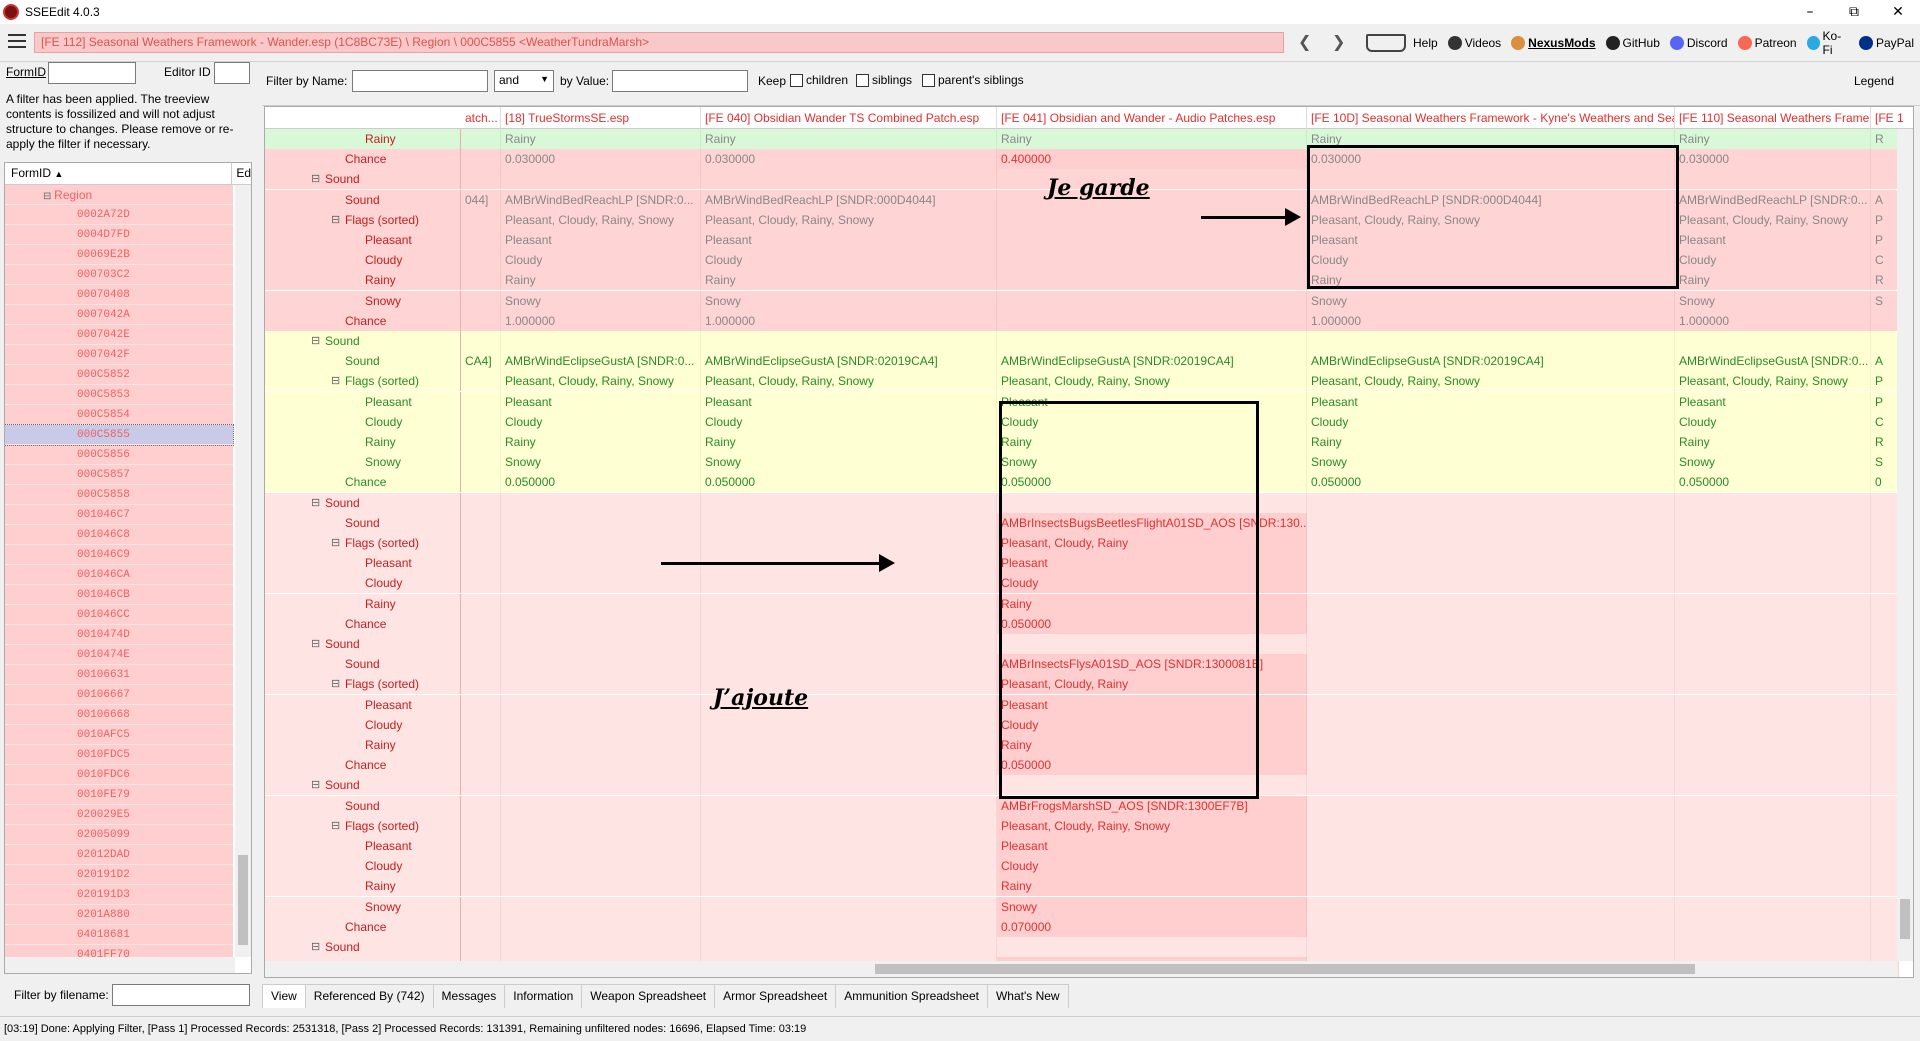  What do you see at coordinates (119, 815) in the screenshot?
I see `tree-item: 020029E5` at bounding box center [119, 815].